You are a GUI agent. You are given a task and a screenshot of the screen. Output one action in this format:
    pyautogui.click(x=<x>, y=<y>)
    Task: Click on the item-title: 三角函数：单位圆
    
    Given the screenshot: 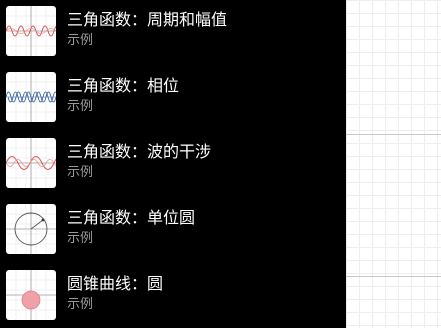 What is the action you would take?
    pyautogui.click(x=131, y=217)
    